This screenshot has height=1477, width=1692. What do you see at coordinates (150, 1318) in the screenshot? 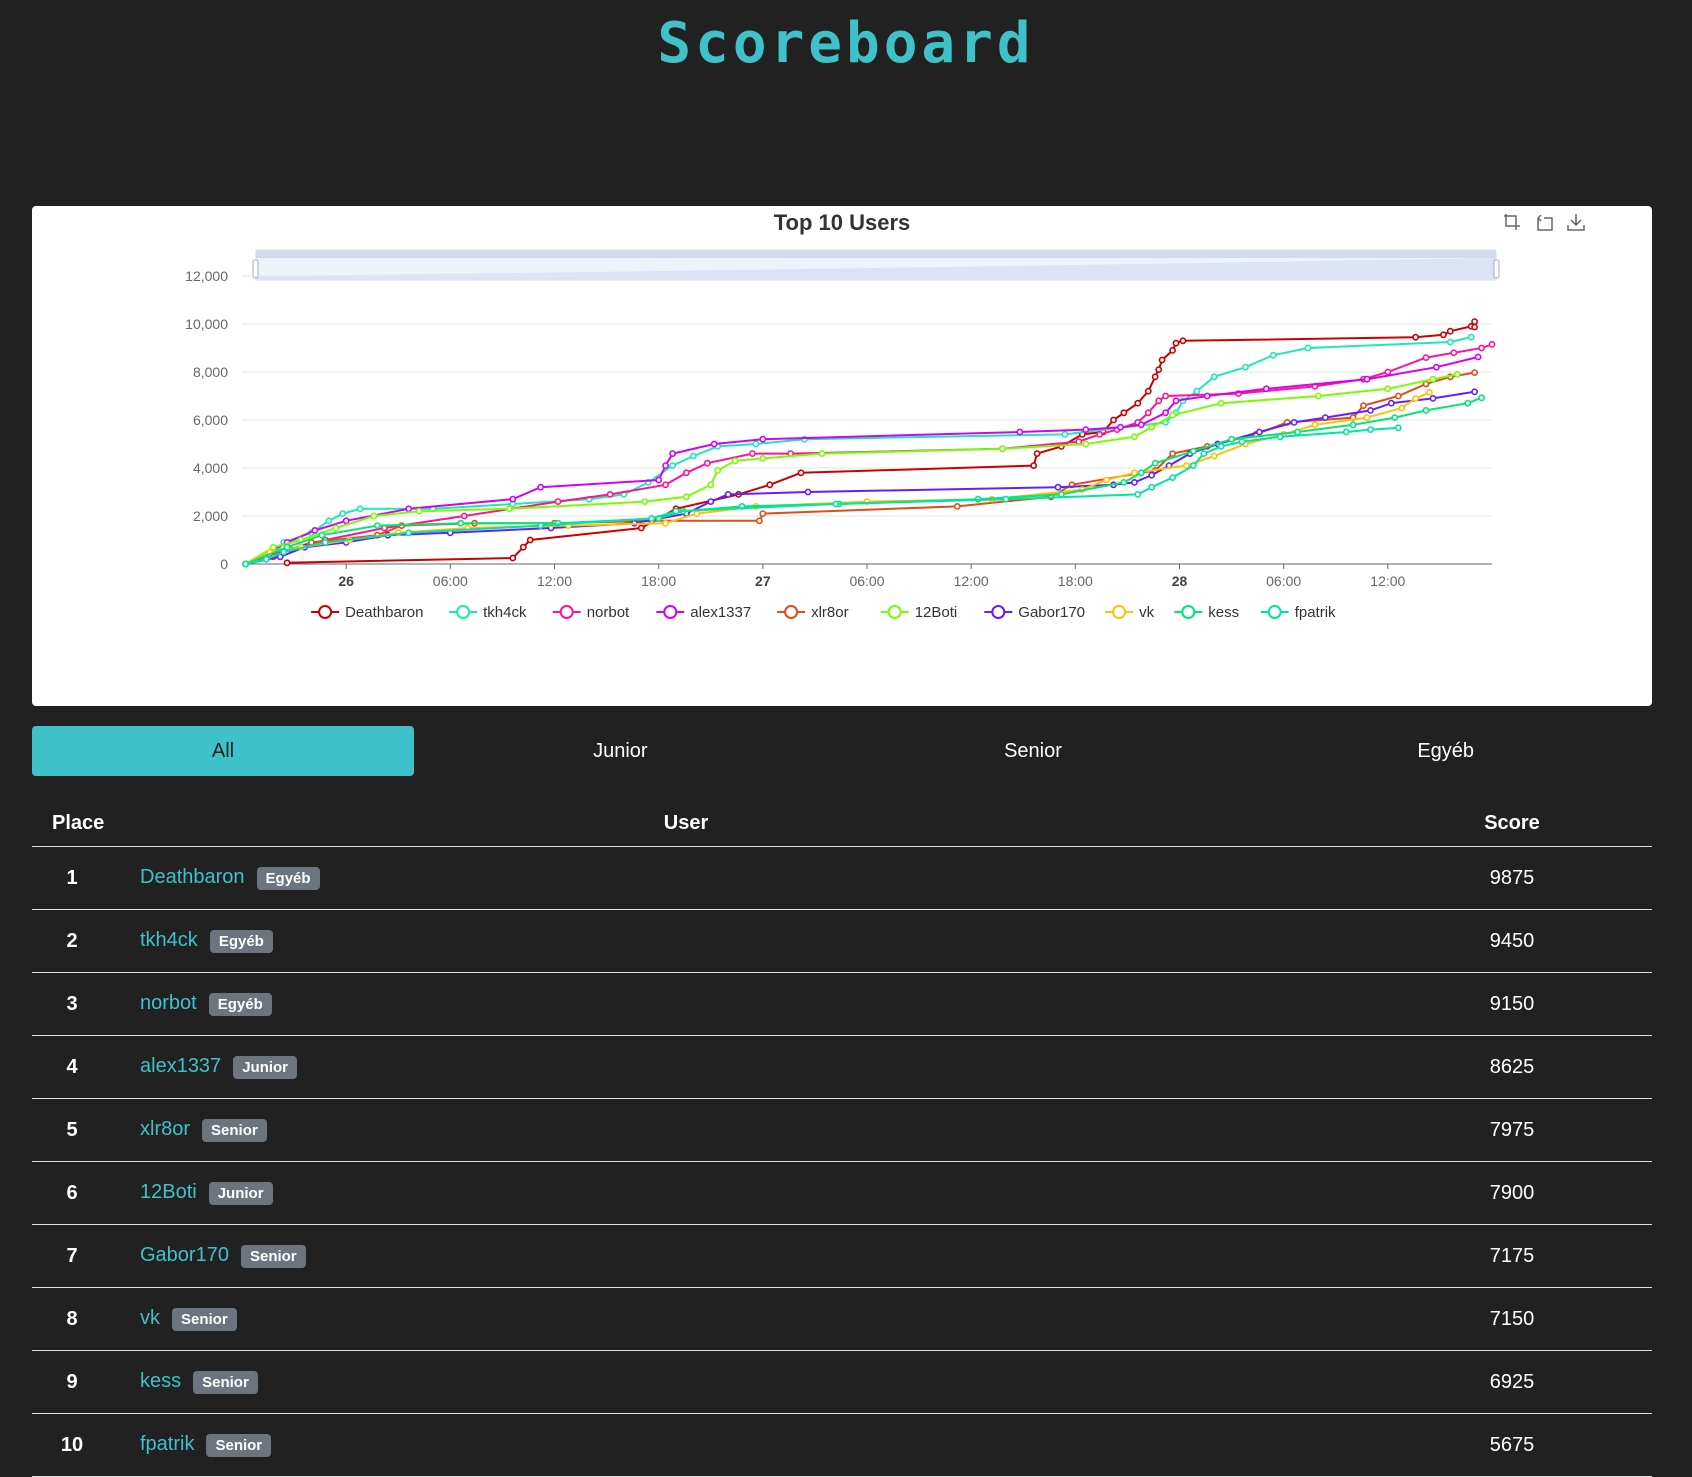
I see `user-link: vk` at bounding box center [150, 1318].